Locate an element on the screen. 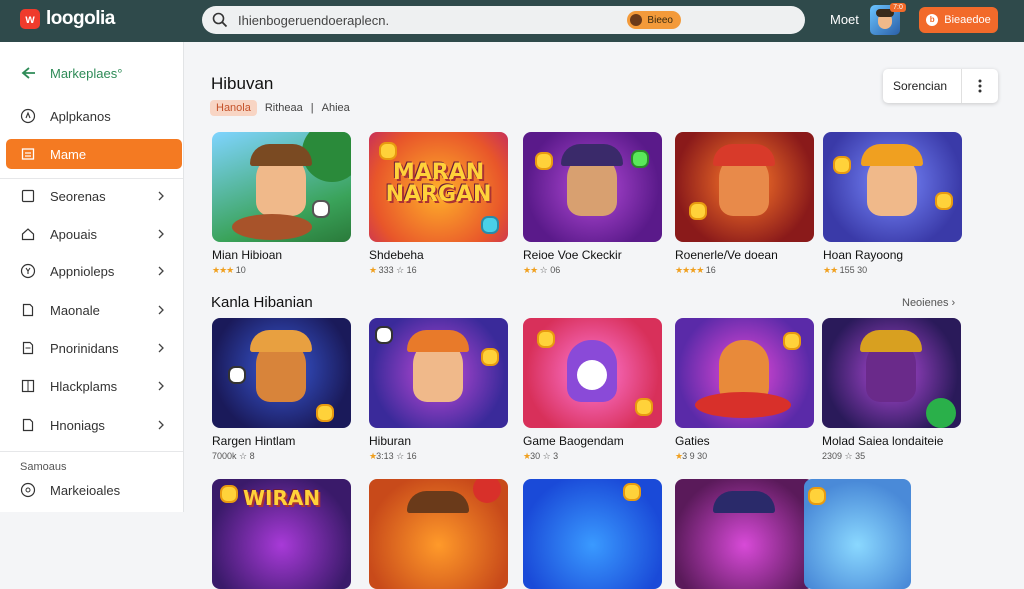  game-card: Gaties ★3 9 30 is located at coordinates (744, 390).